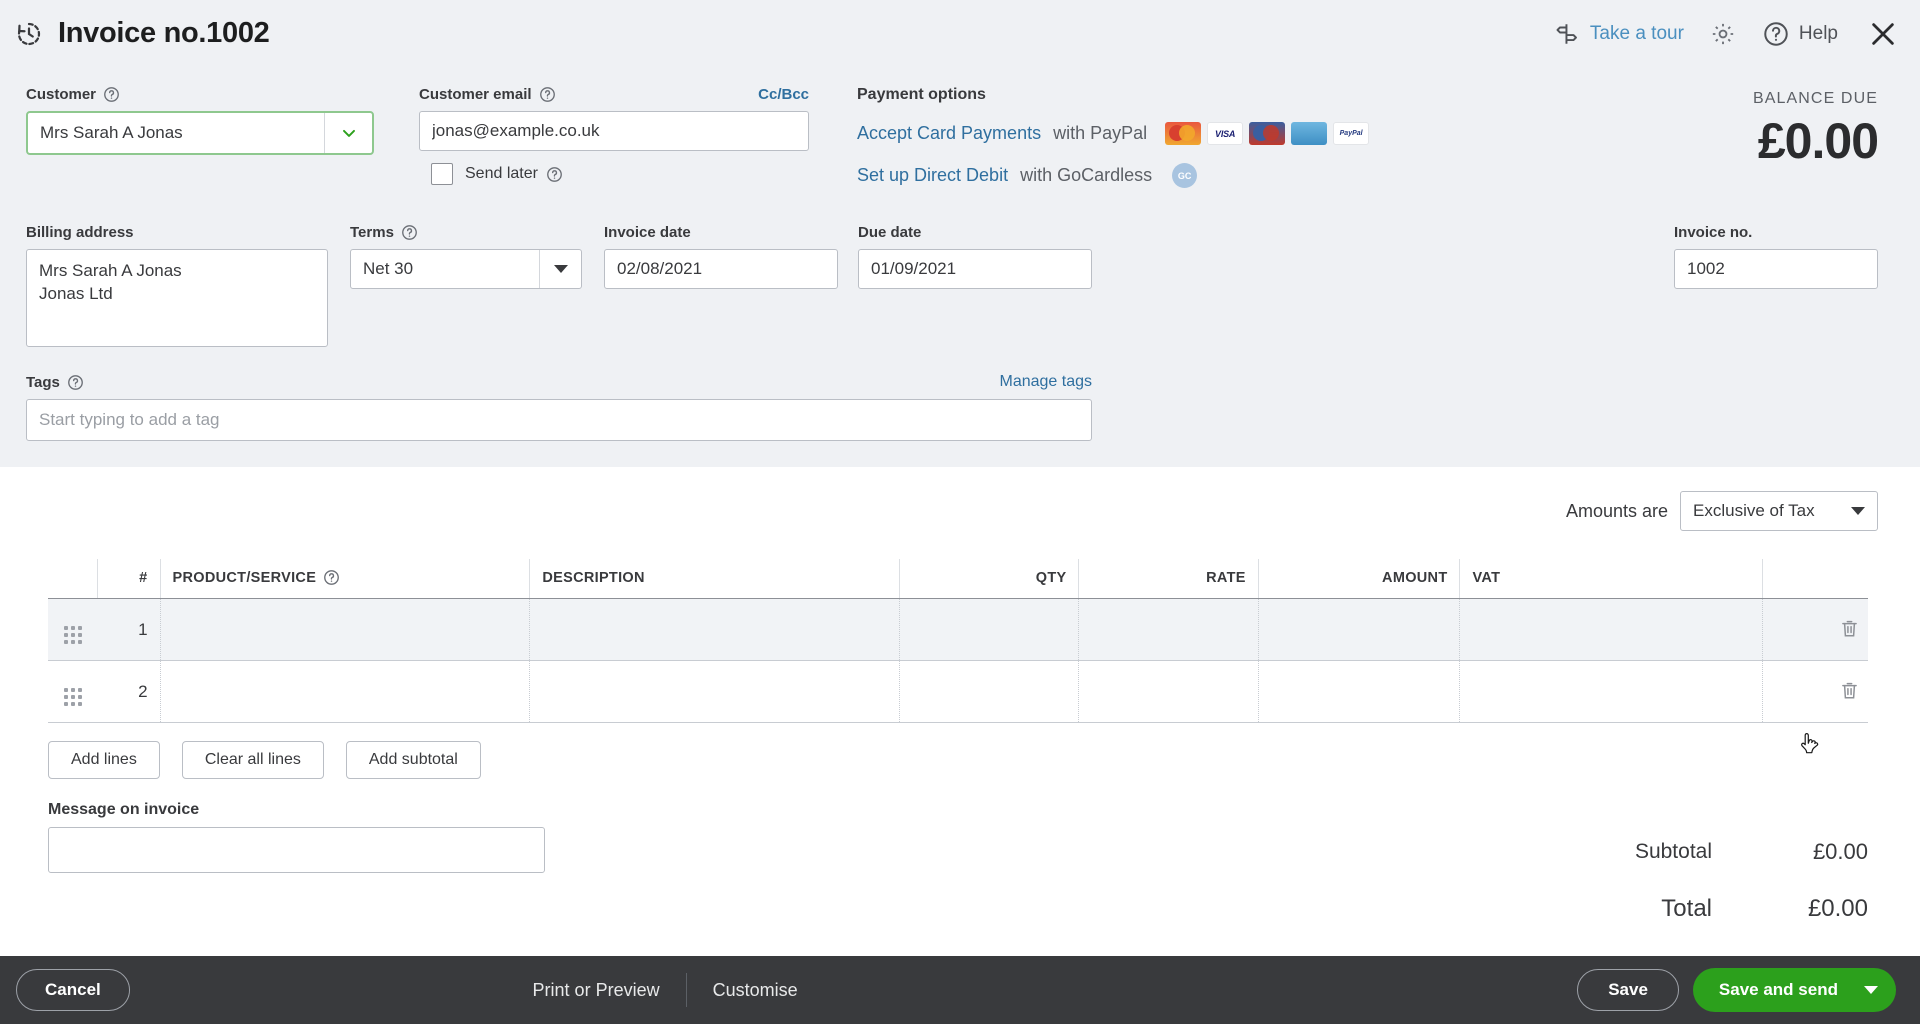  I want to click on message-on-invoice-textarea, so click(296, 850).